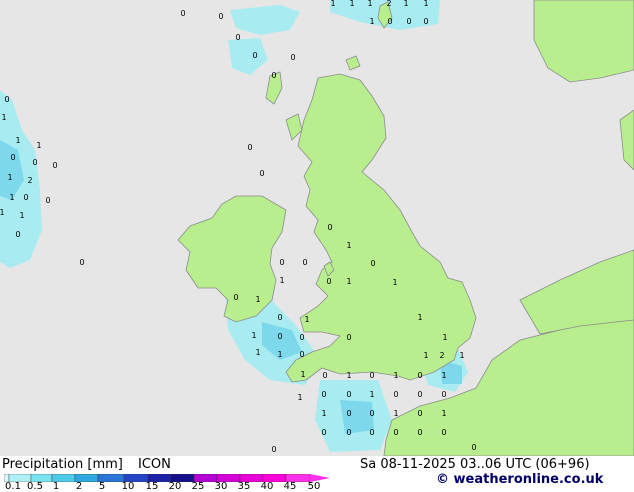  I want to click on legend-tick-label: 20, so click(175, 486).